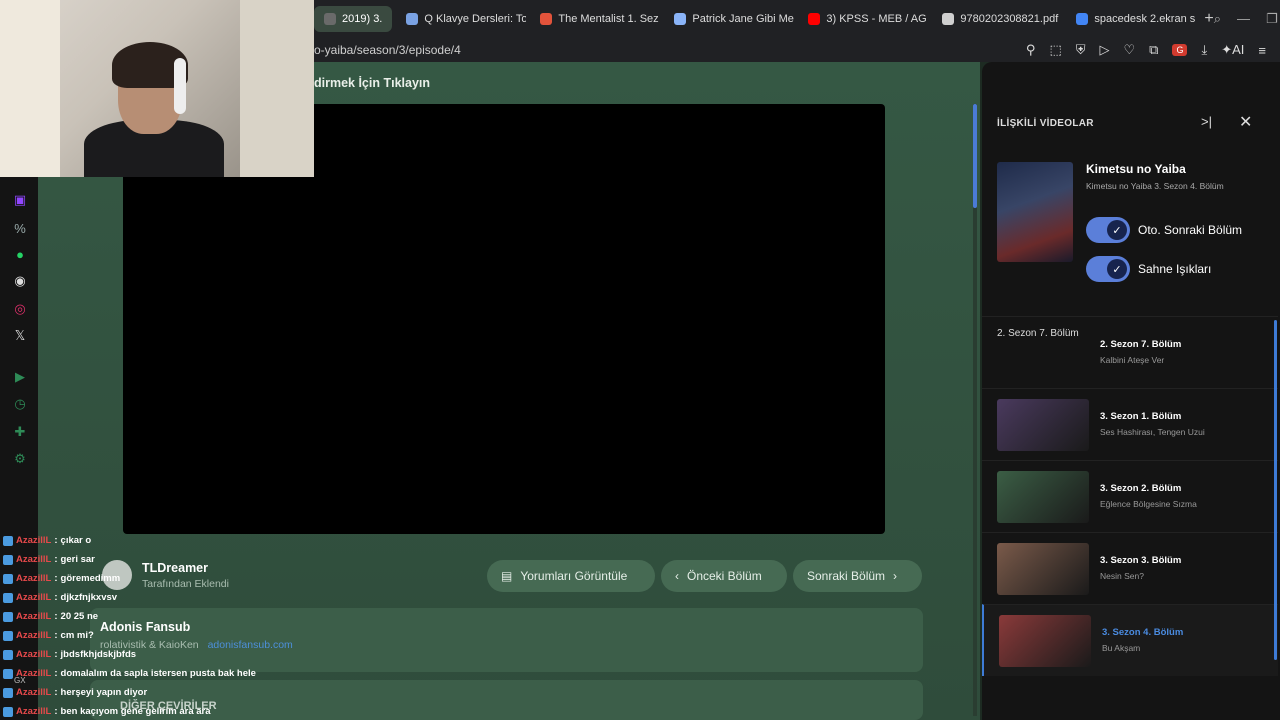 The width and height of the screenshot is (1280, 720). I want to click on autonext-toggle: ✓, so click(1108, 230).